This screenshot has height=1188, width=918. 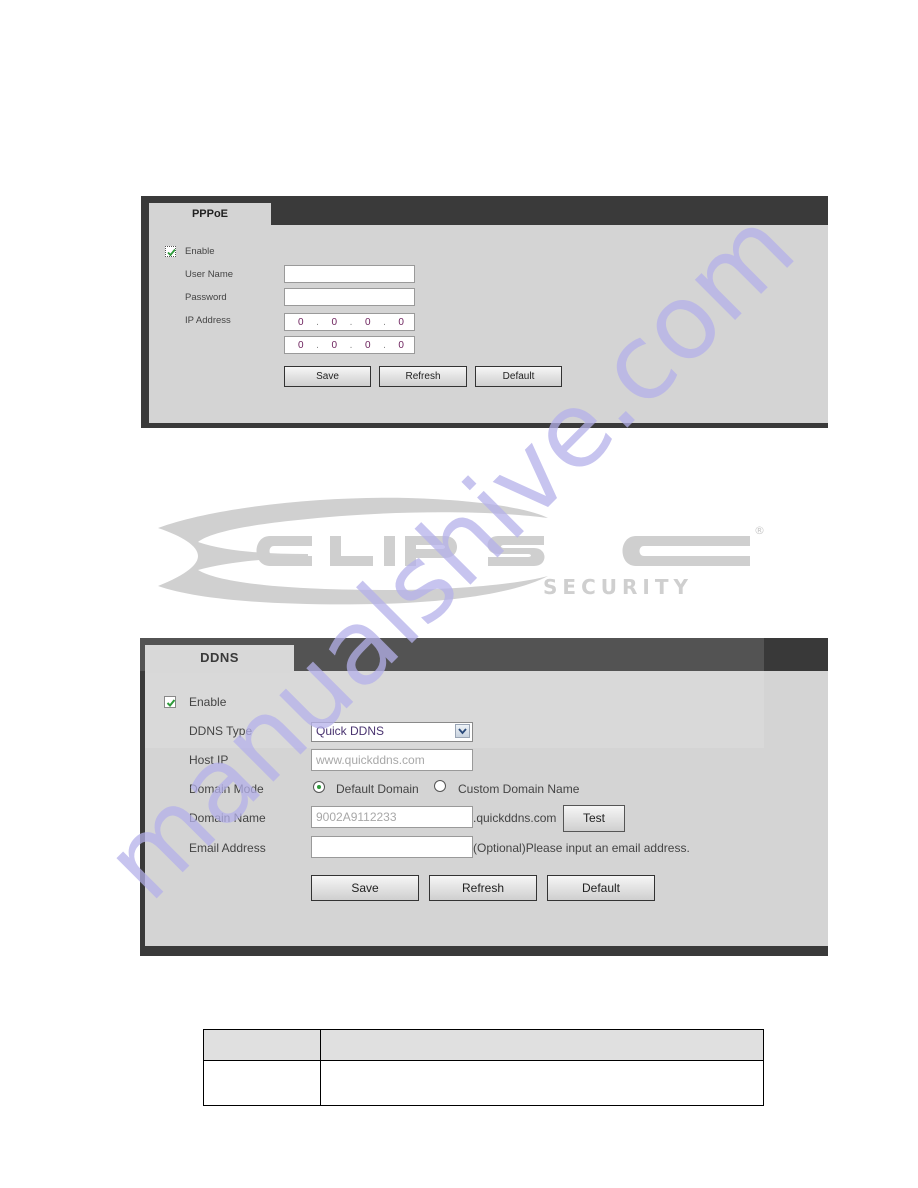 I want to click on ddns-enable-checkbox, so click(x=170, y=702).